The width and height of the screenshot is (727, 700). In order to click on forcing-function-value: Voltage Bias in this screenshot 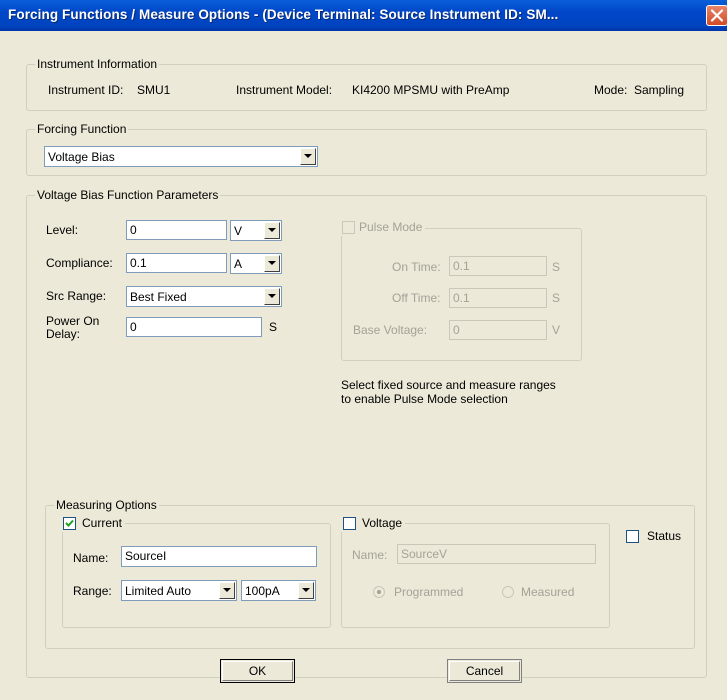, I will do `click(81, 157)`.